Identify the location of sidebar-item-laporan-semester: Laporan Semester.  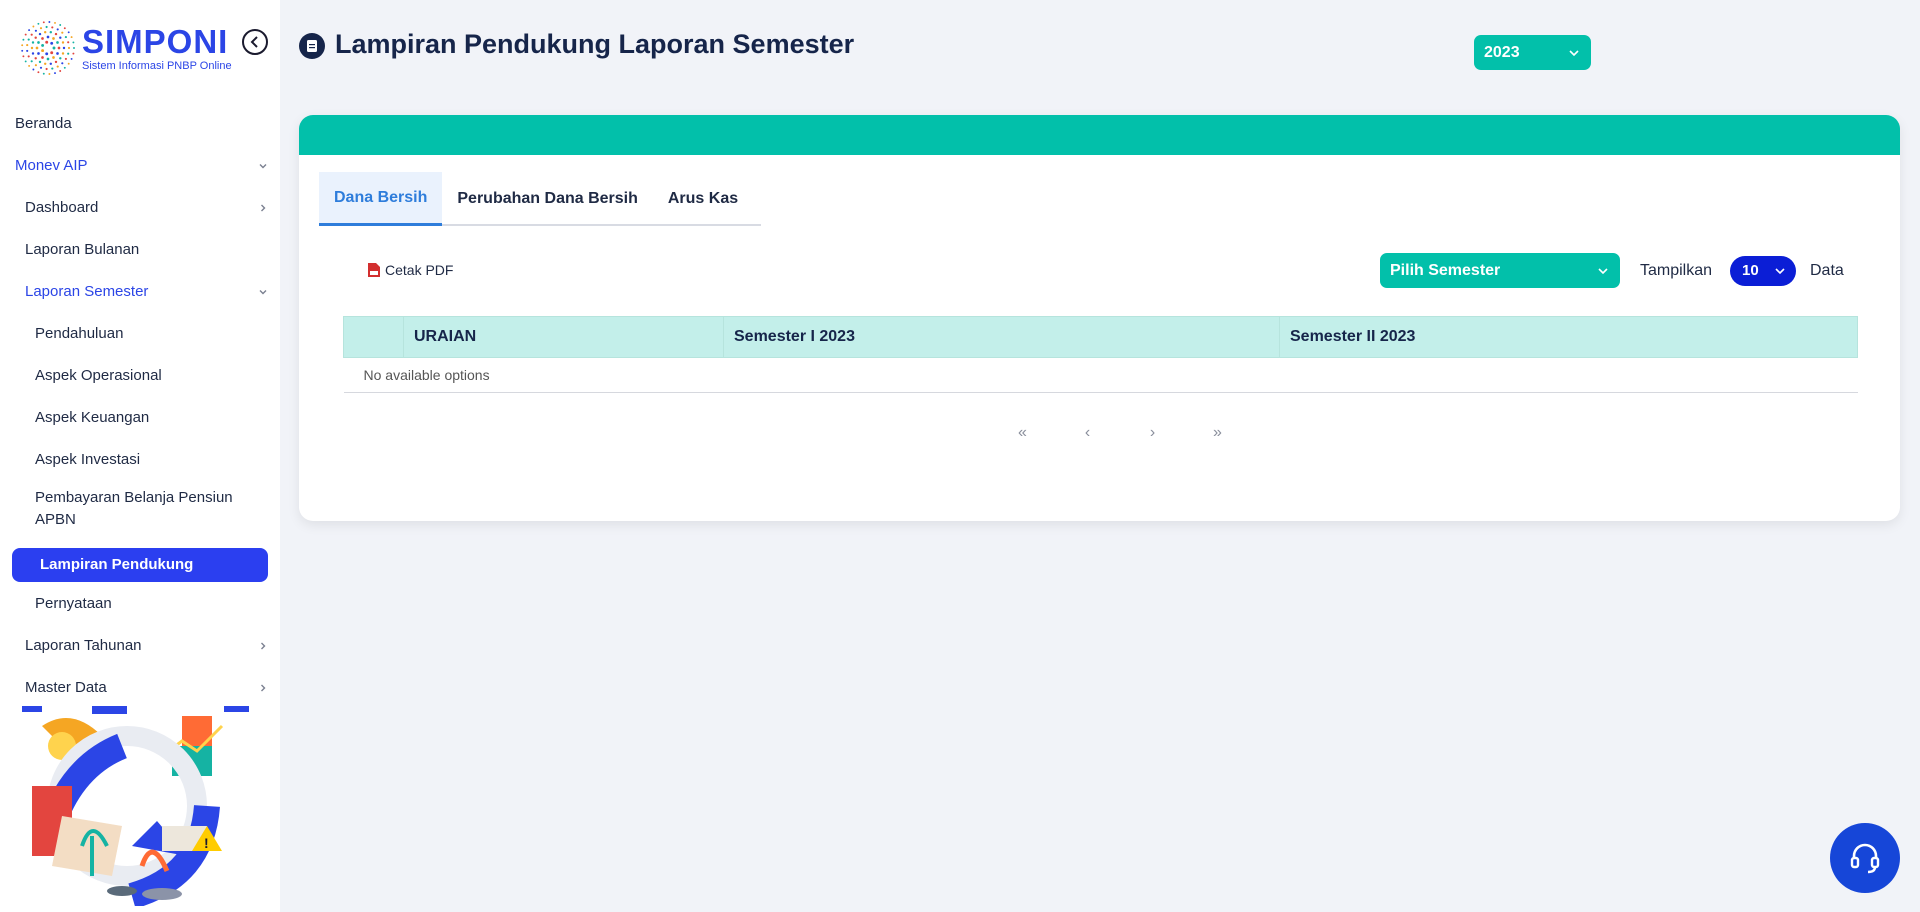
(140, 292).